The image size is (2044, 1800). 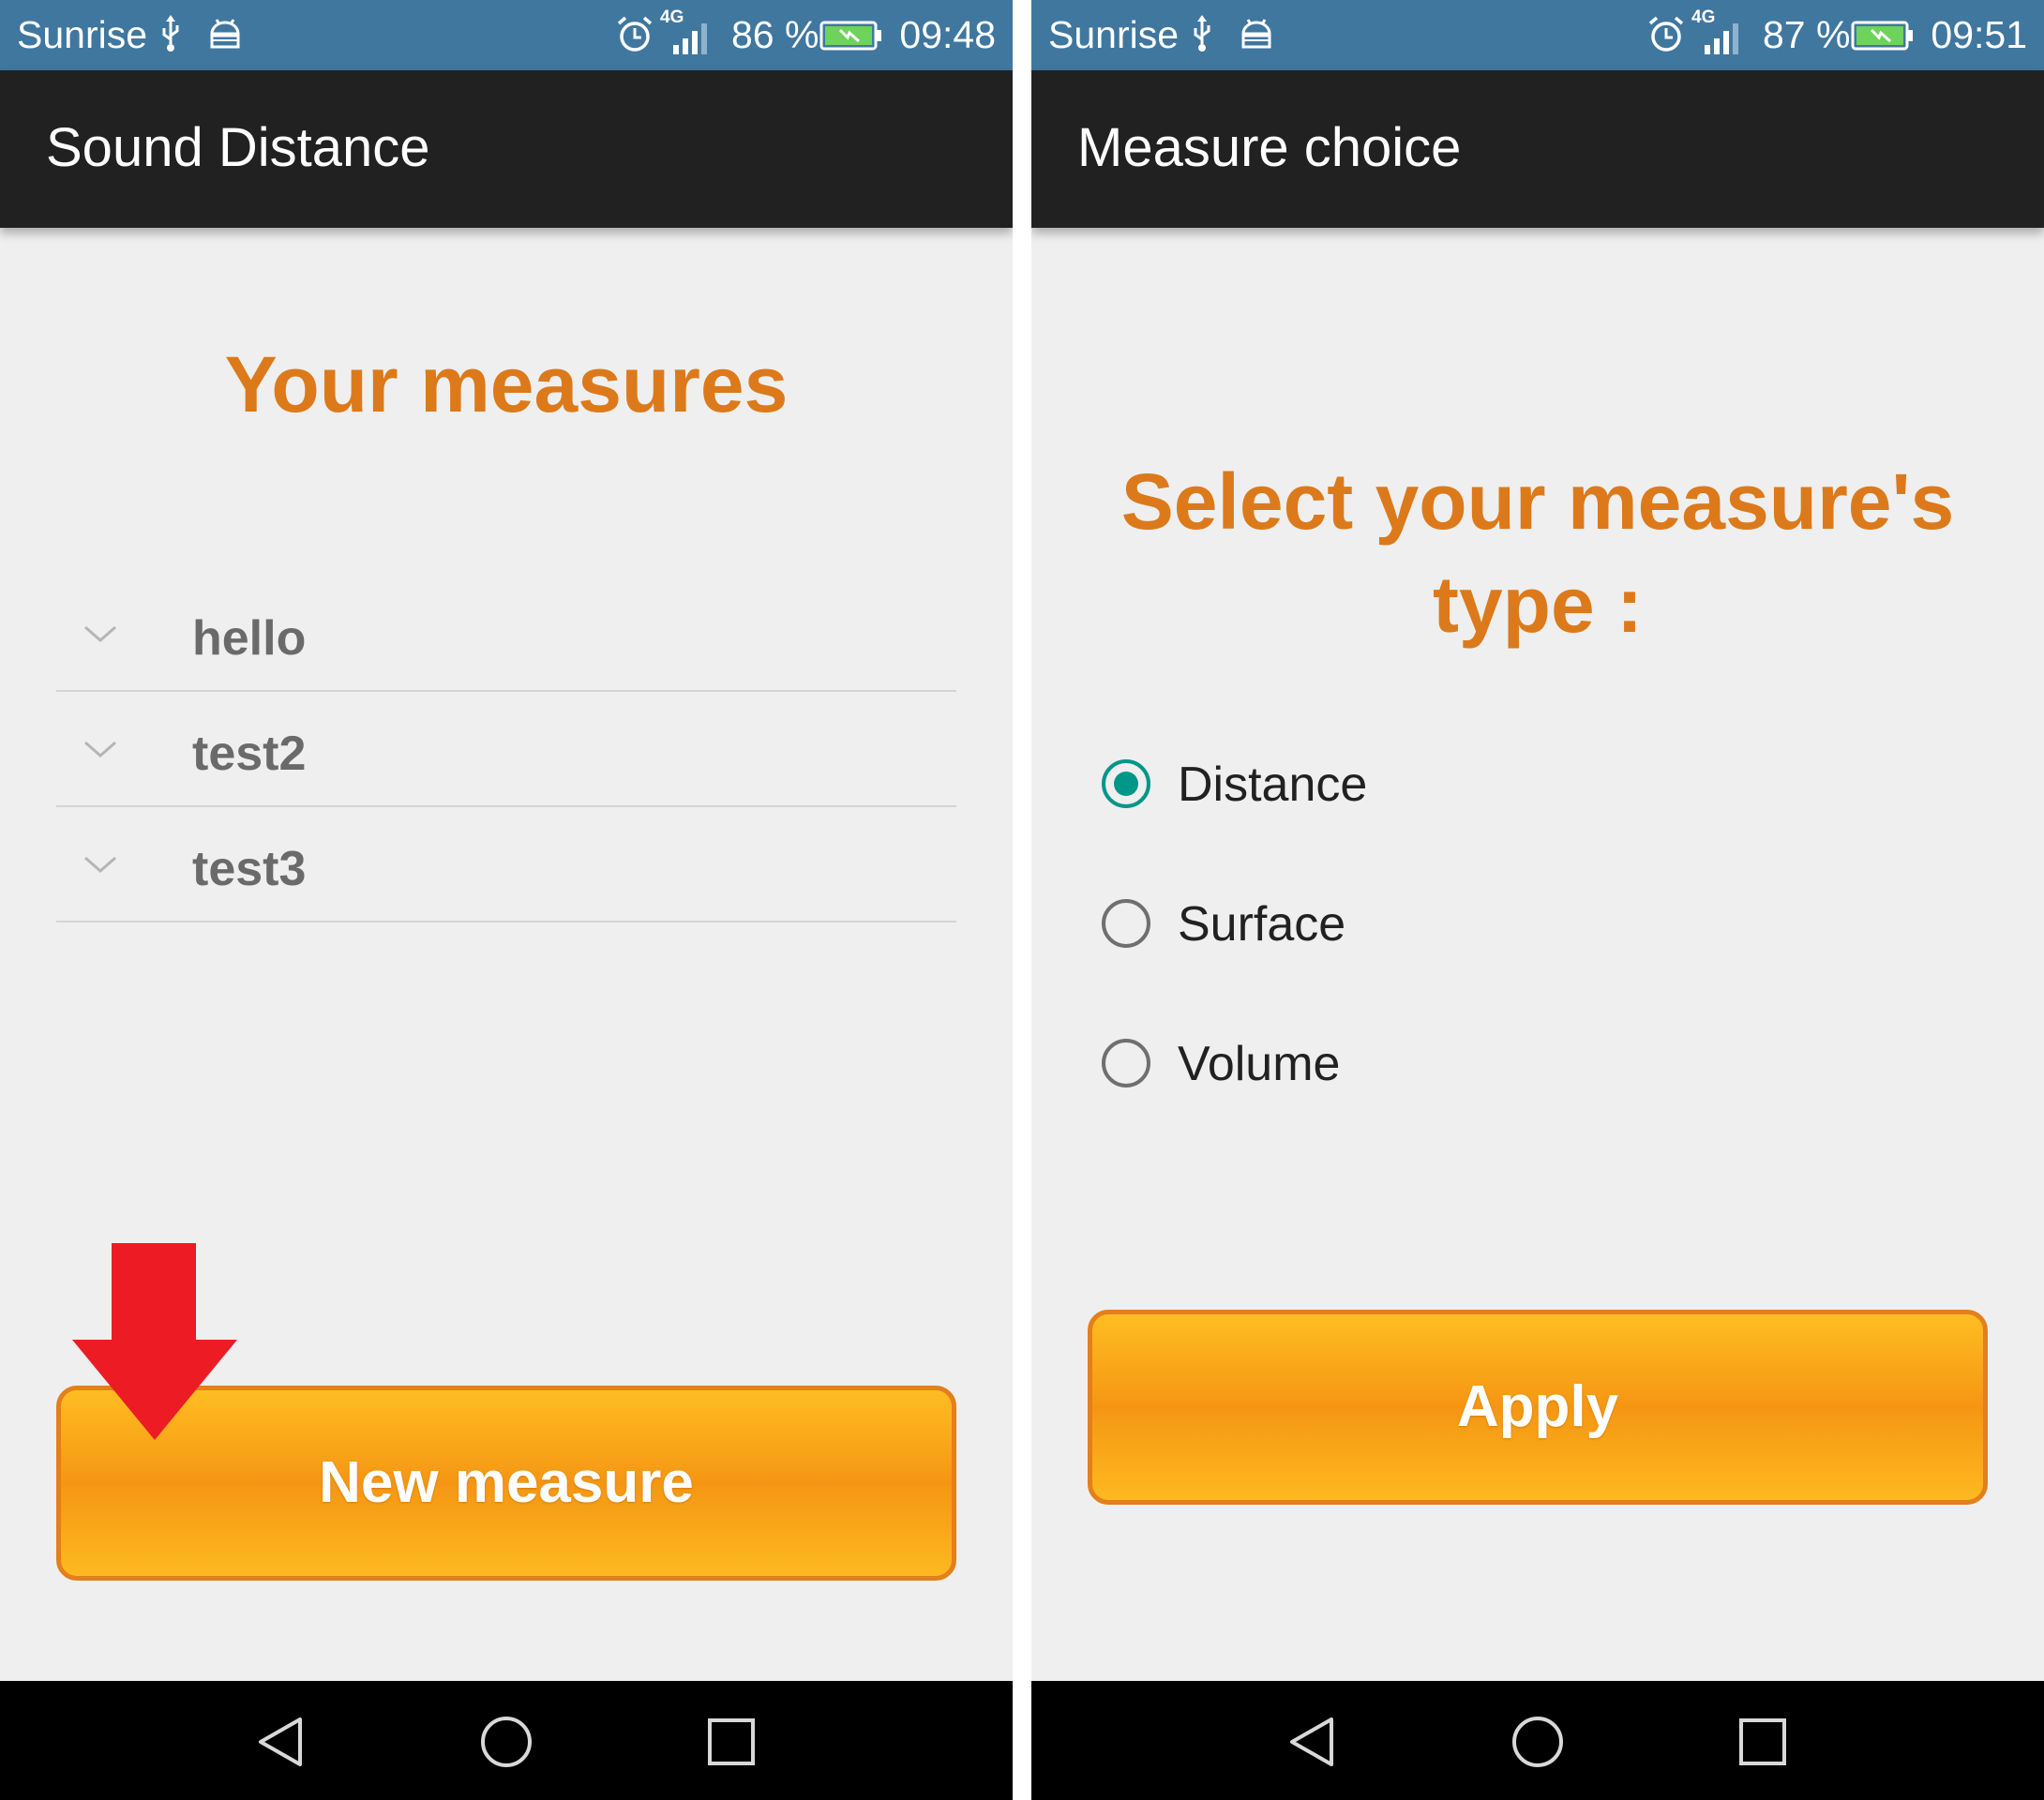 I want to click on page-heading: Your measures, so click(x=507, y=384).